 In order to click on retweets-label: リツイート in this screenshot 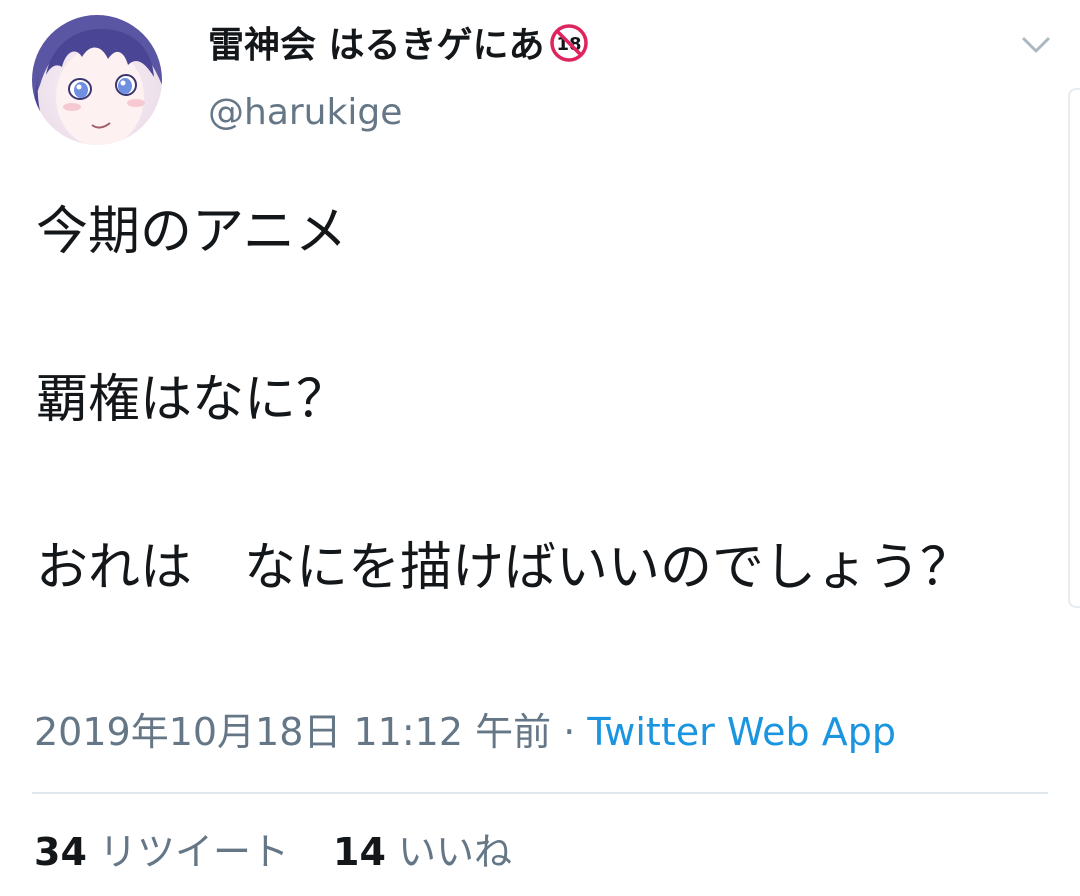, I will do `click(193, 852)`.